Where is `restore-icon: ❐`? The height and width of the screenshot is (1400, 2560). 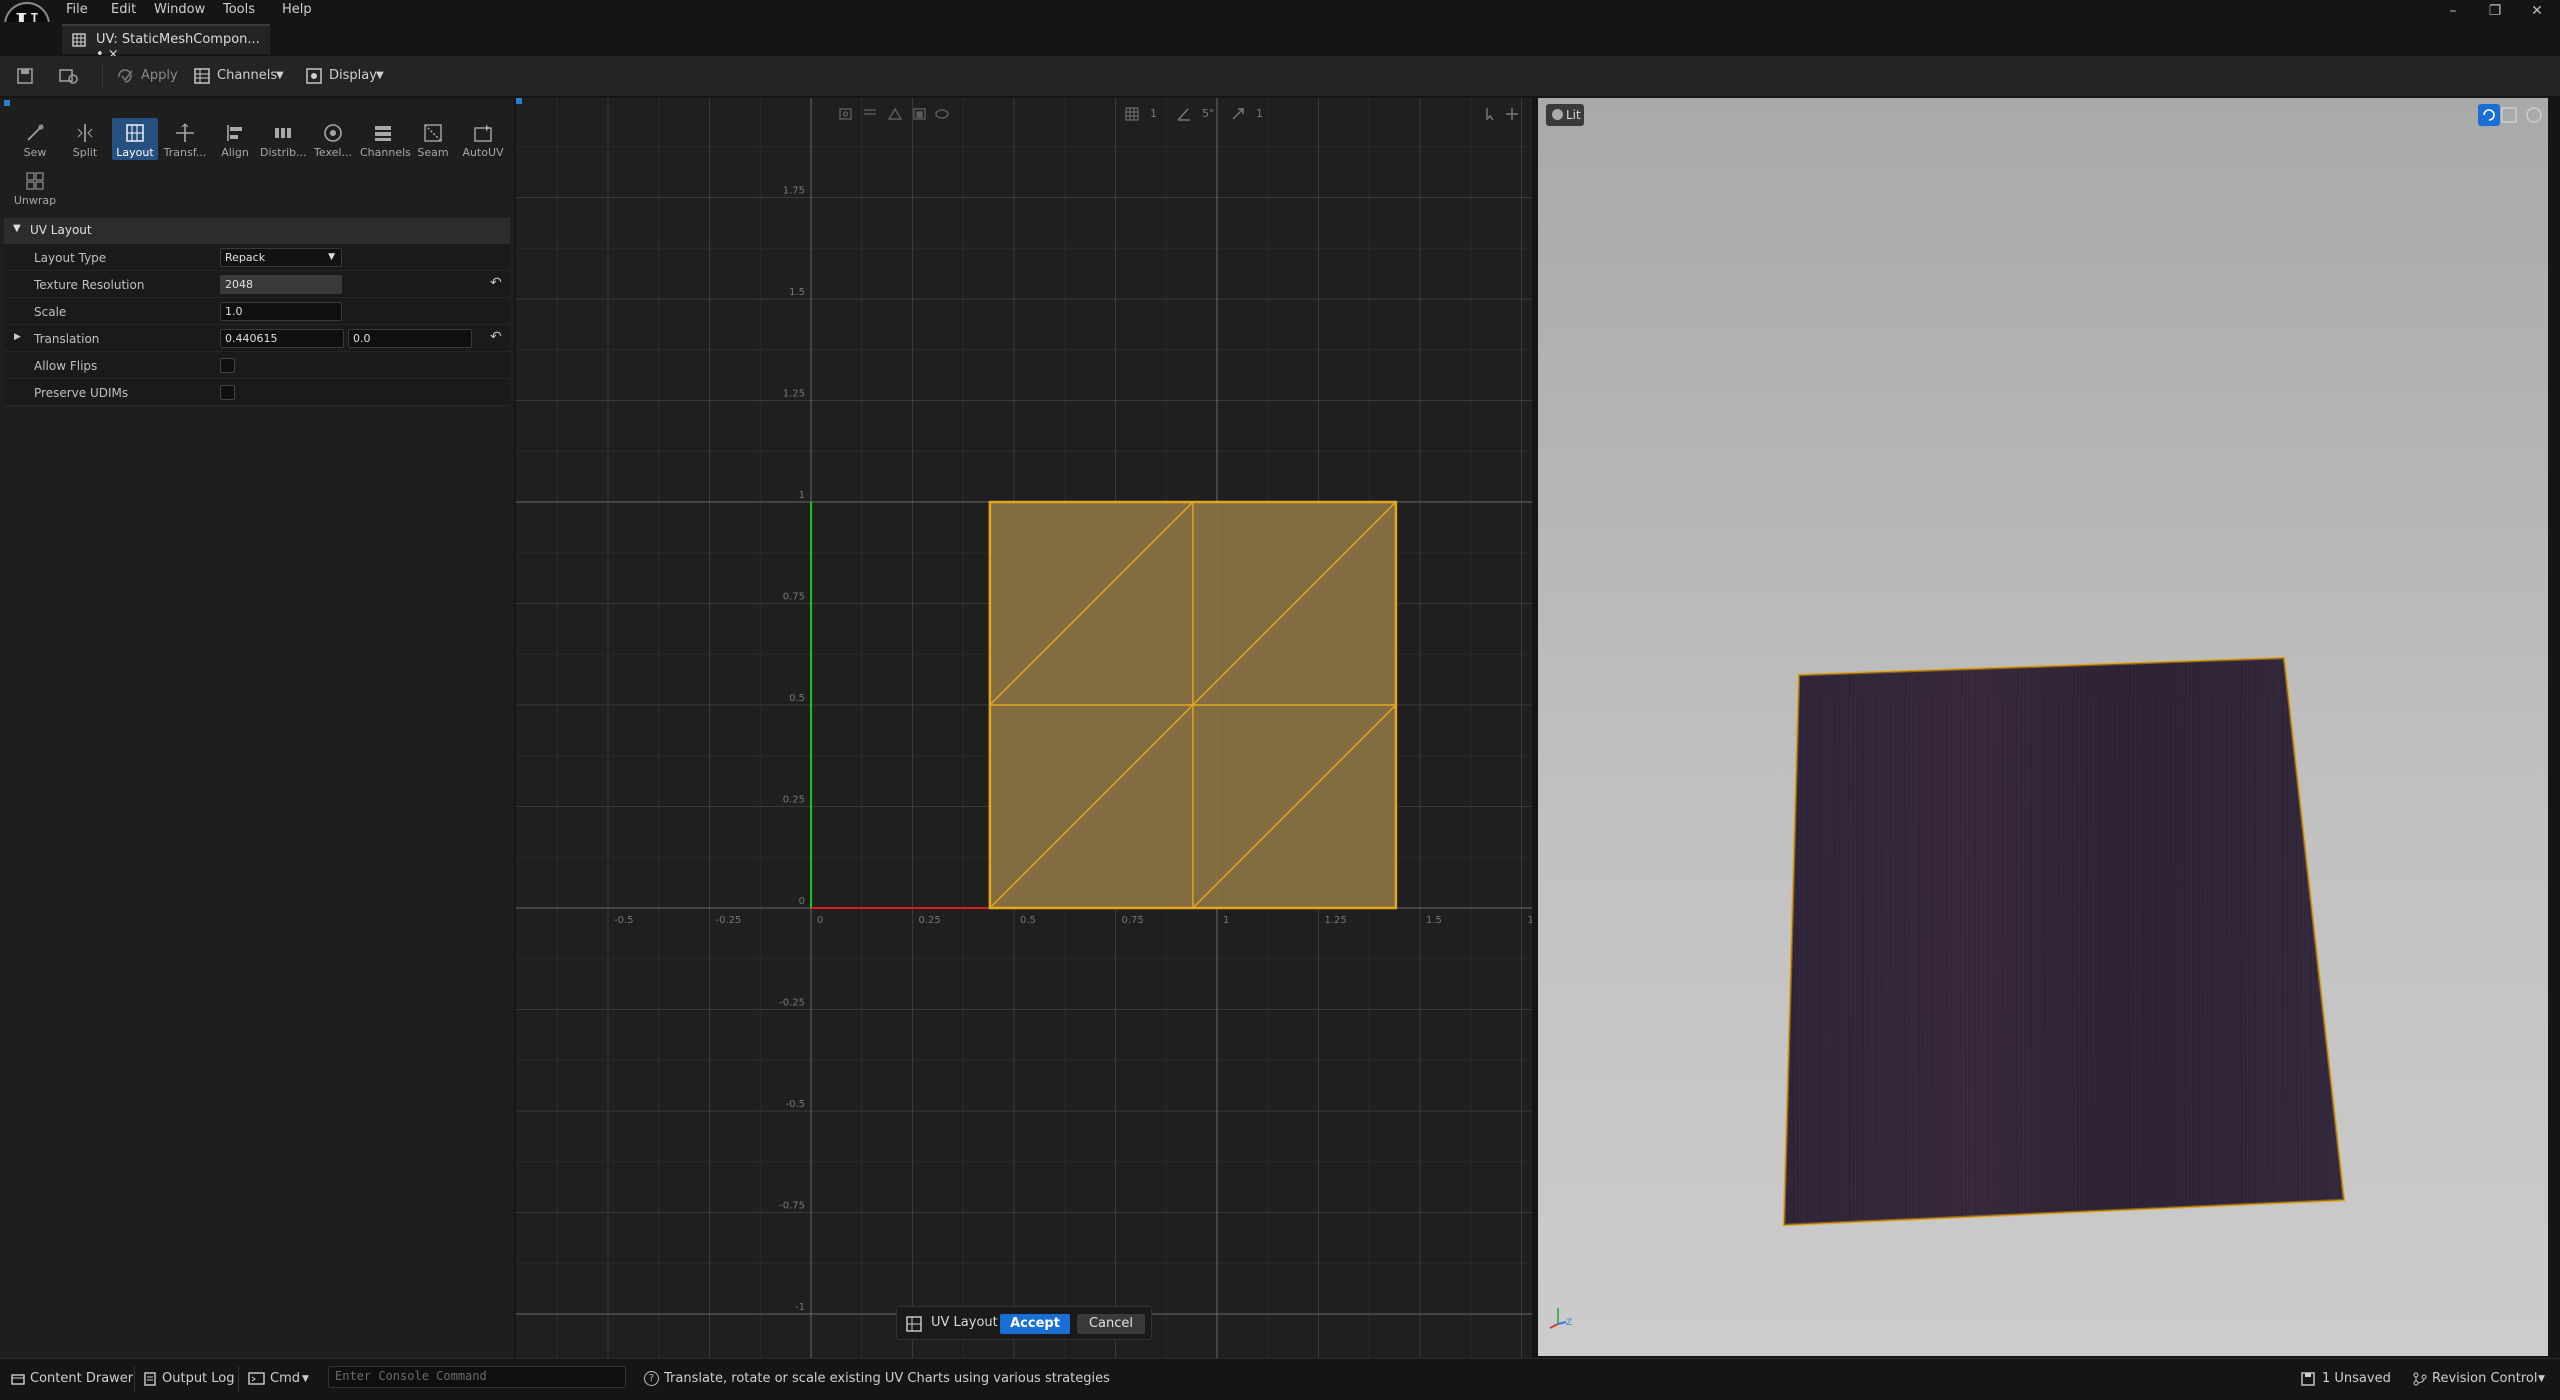
restore-icon: ❐ is located at coordinates (2495, 11).